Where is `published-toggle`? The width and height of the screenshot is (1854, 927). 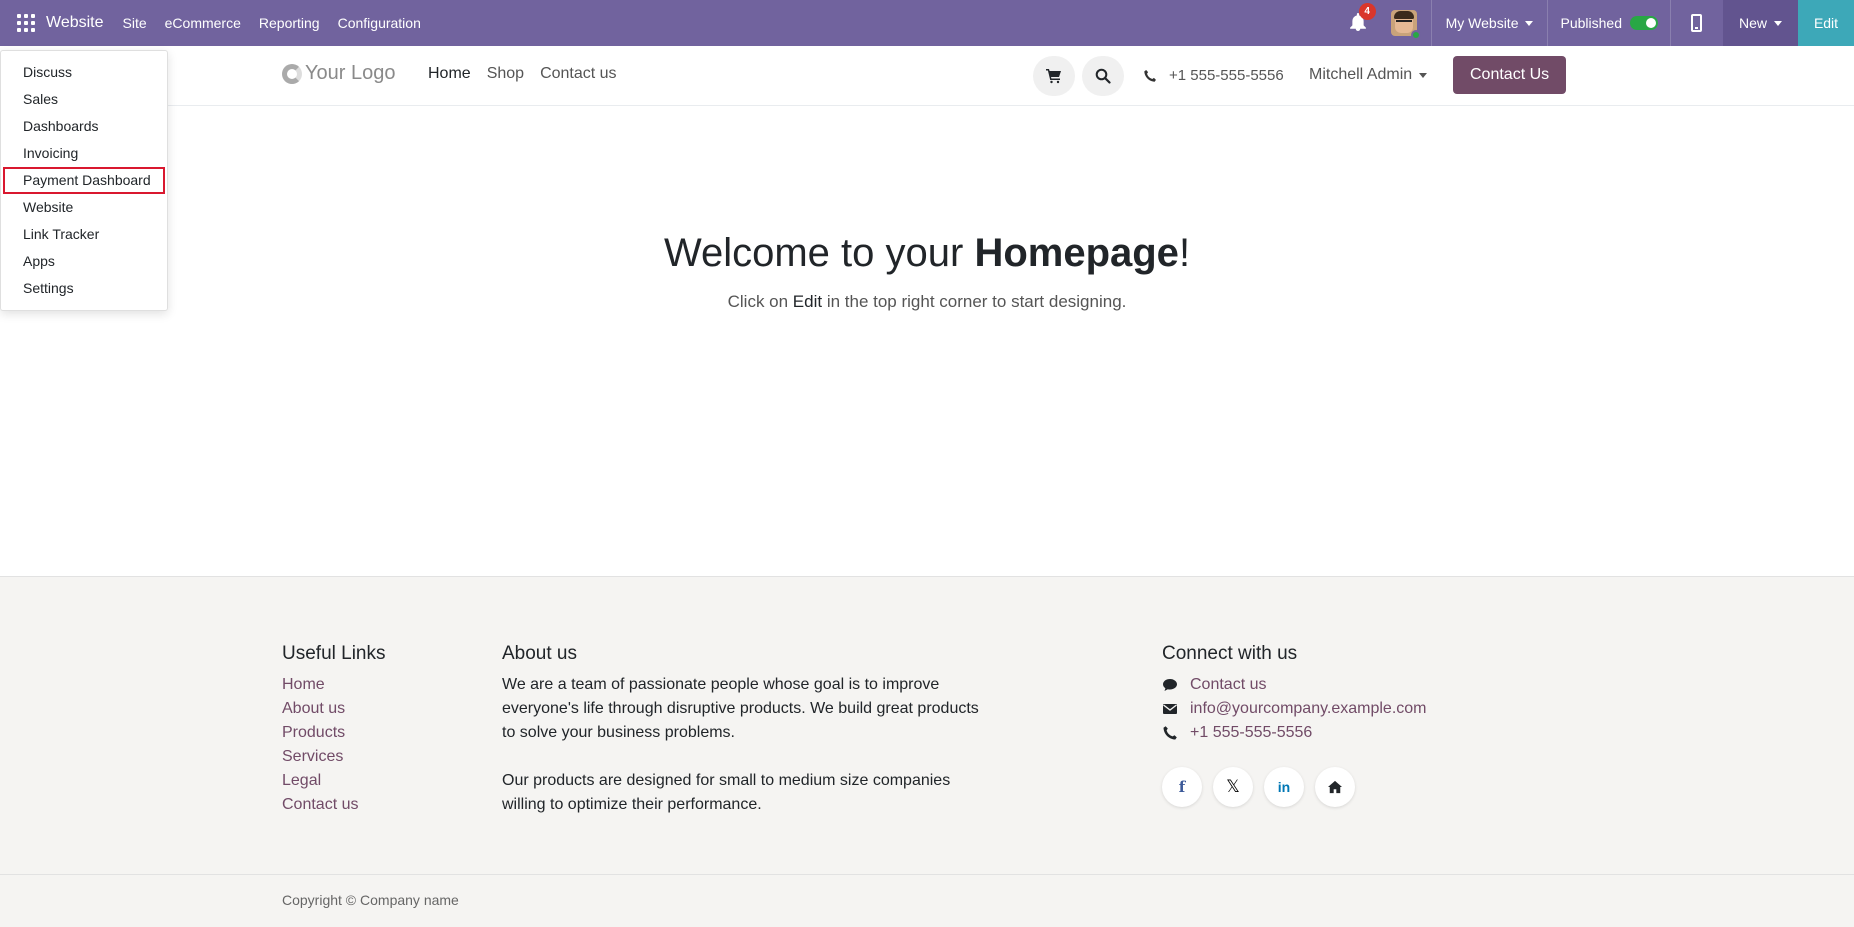 published-toggle is located at coordinates (1643, 23).